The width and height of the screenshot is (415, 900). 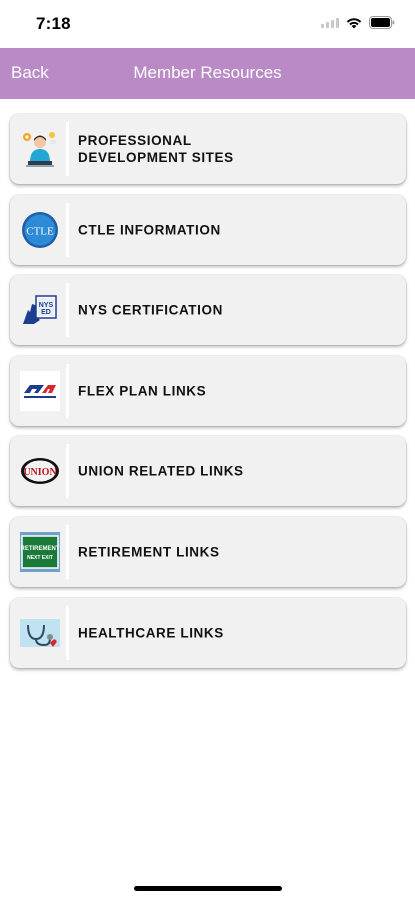 I want to click on battery-icon, so click(x=382, y=22).